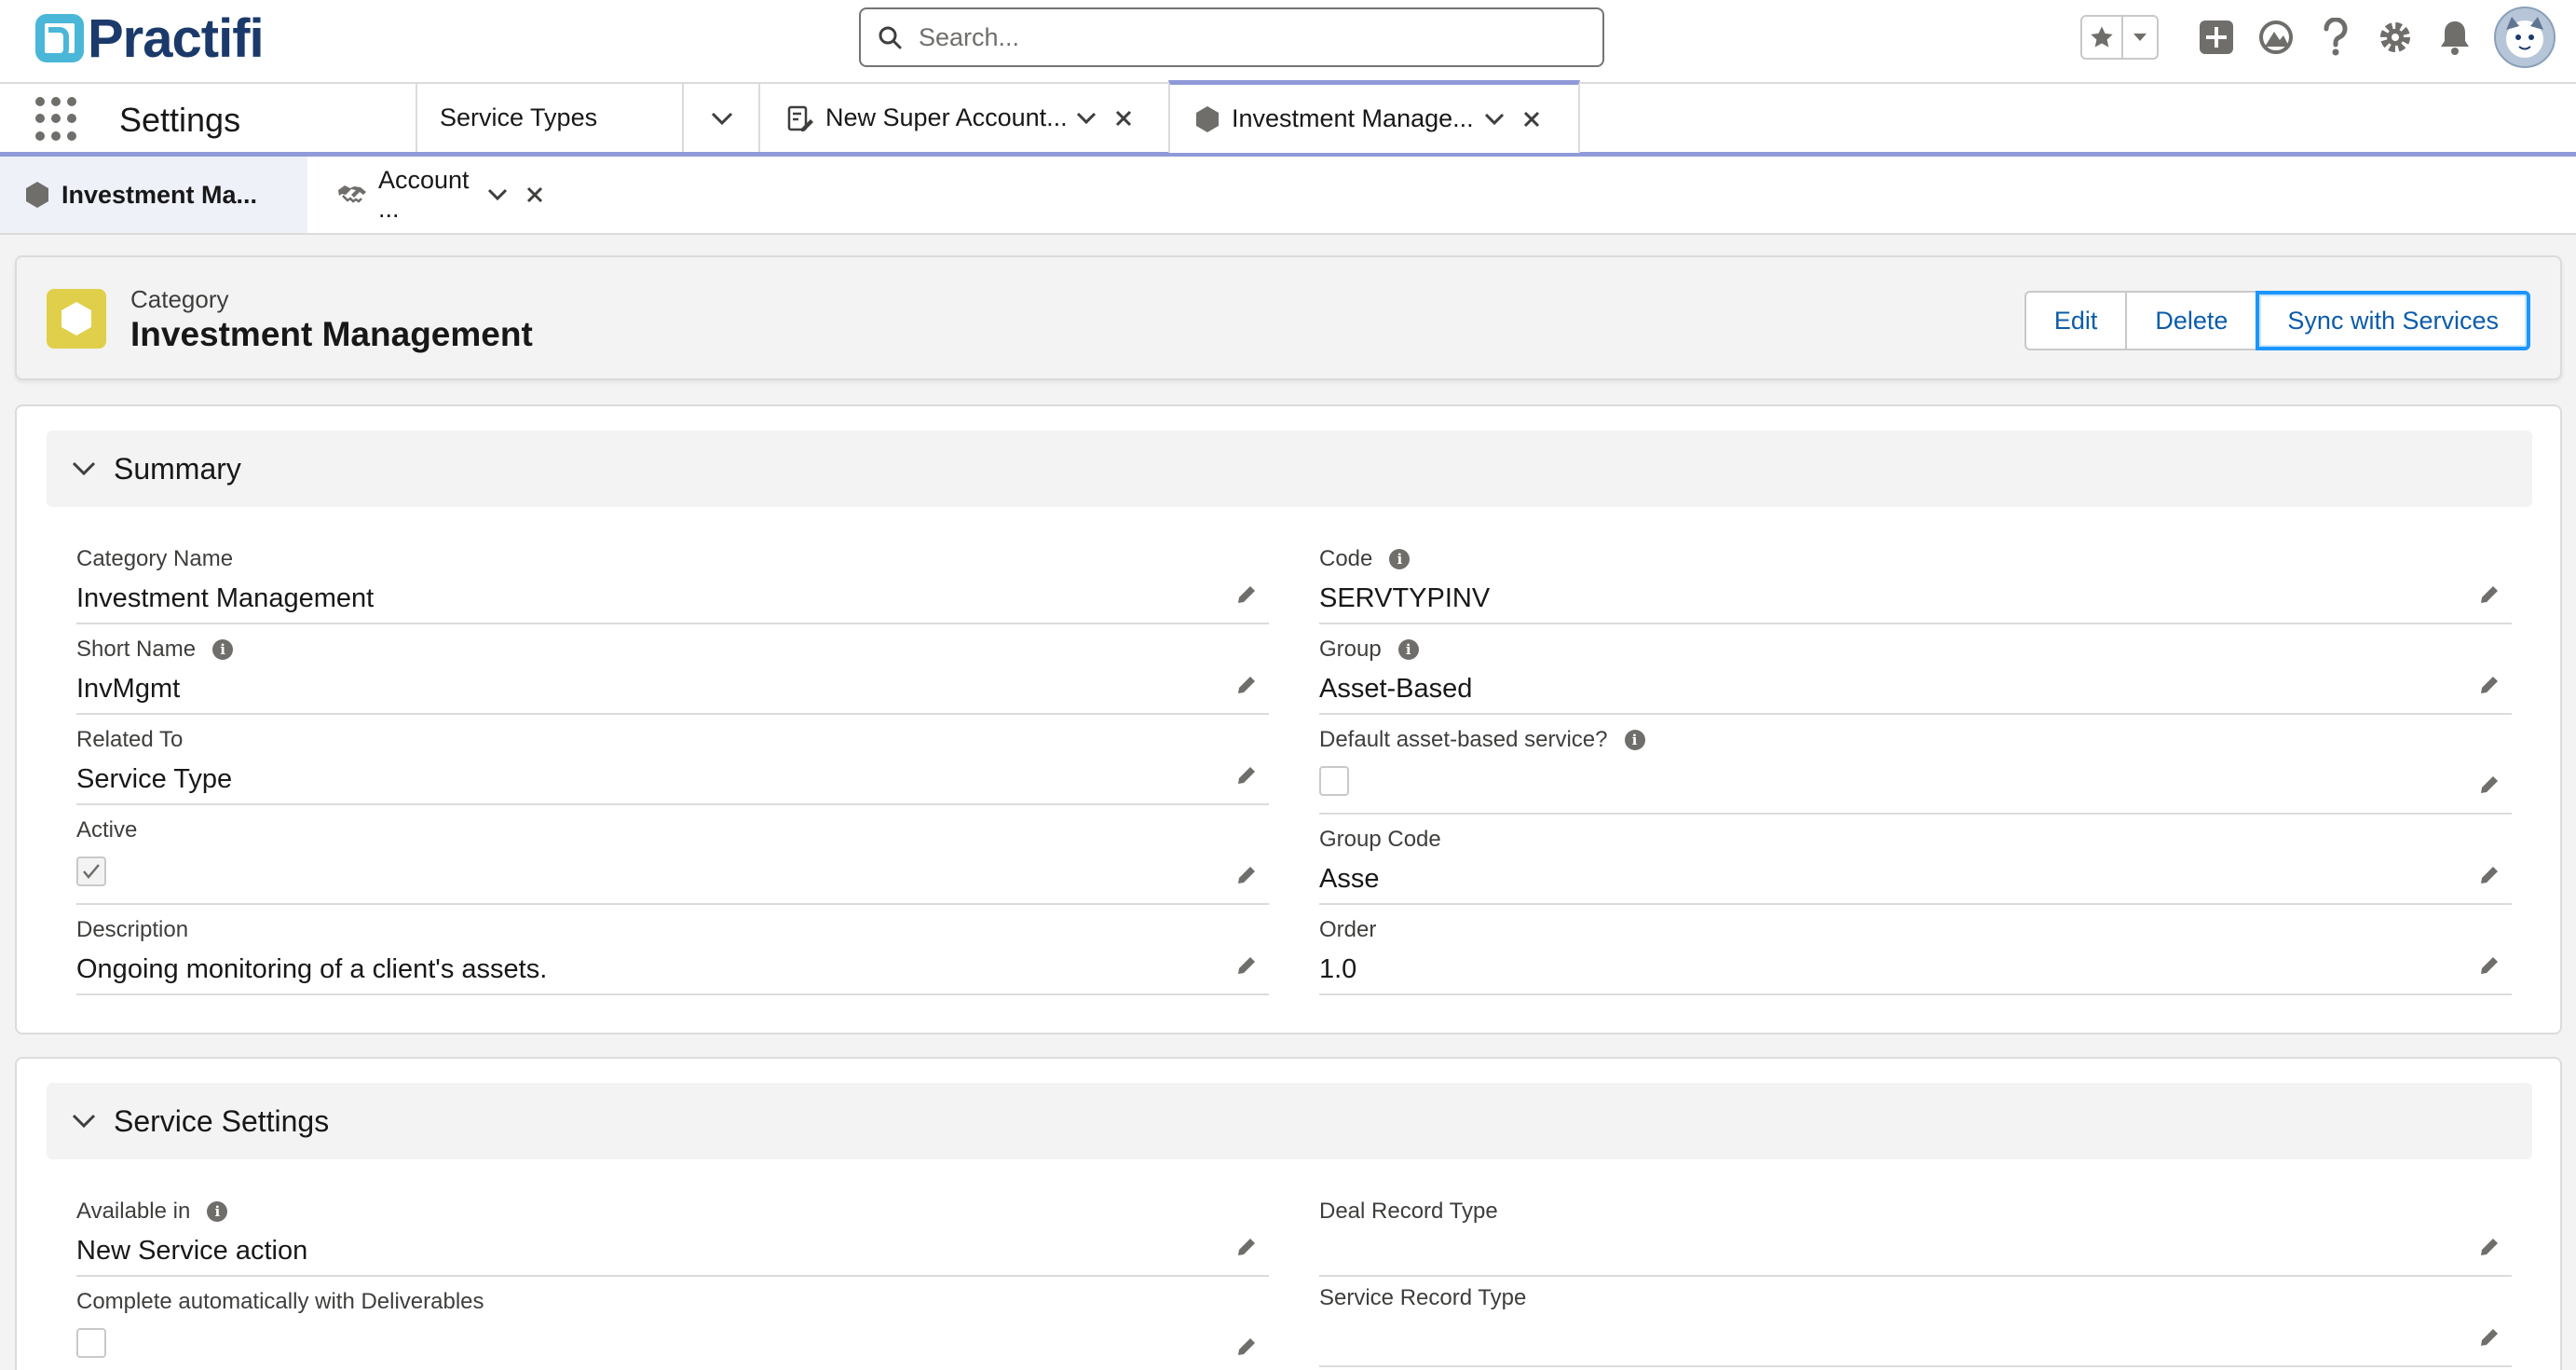 This screenshot has width=2576, height=1370. I want to click on field-available-in: Available in i New Service action, so click(673, 1237).